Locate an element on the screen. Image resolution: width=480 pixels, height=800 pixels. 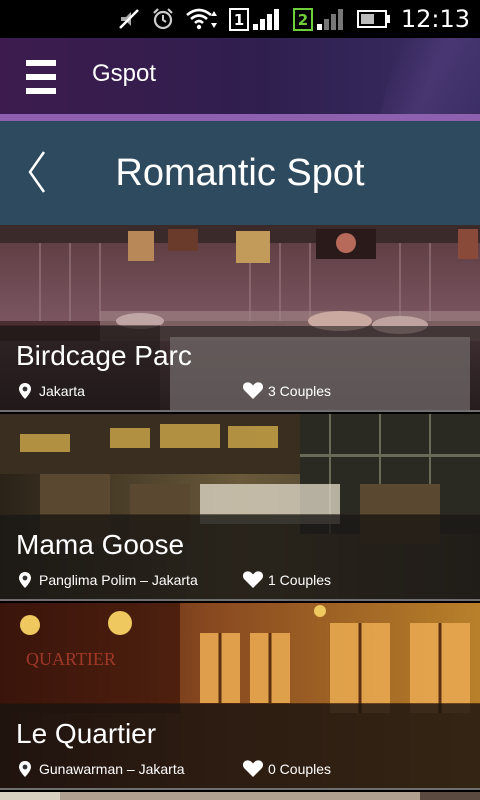
spot-card-next-partial is located at coordinates (240, 796).